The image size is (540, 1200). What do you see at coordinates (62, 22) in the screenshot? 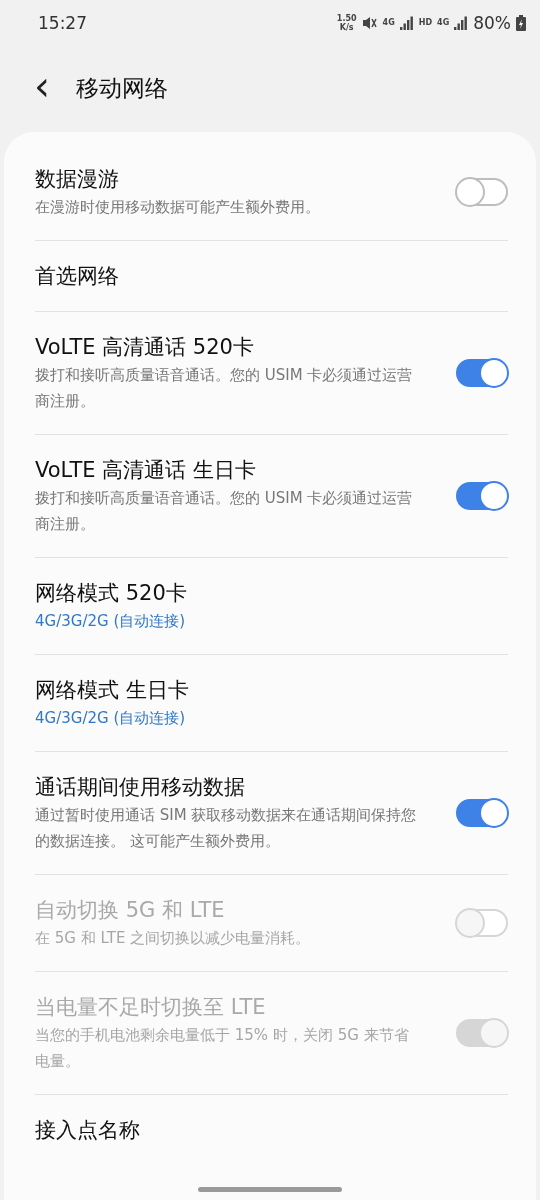
I see `status-time: 15:27` at bounding box center [62, 22].